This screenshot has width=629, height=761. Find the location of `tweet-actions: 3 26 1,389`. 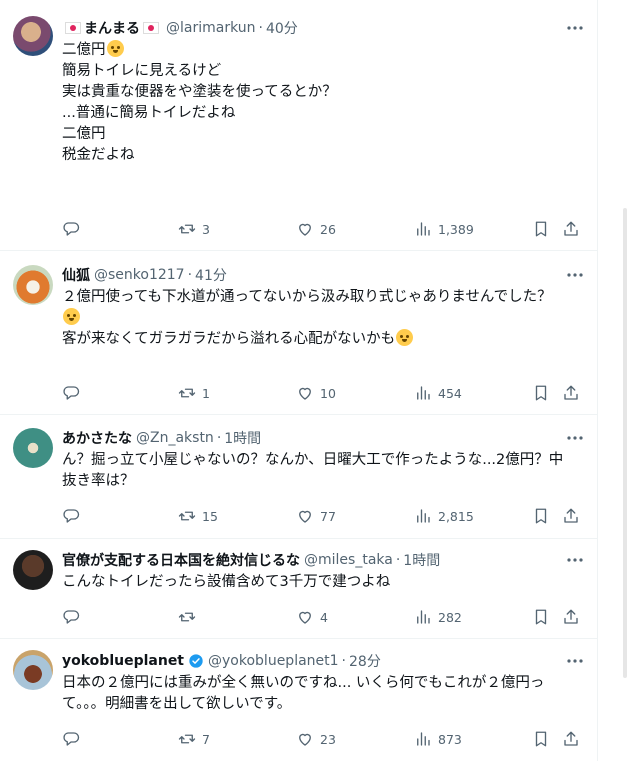

tweet-actions: 3 26 1,389 is located at coordinates (324, 229).